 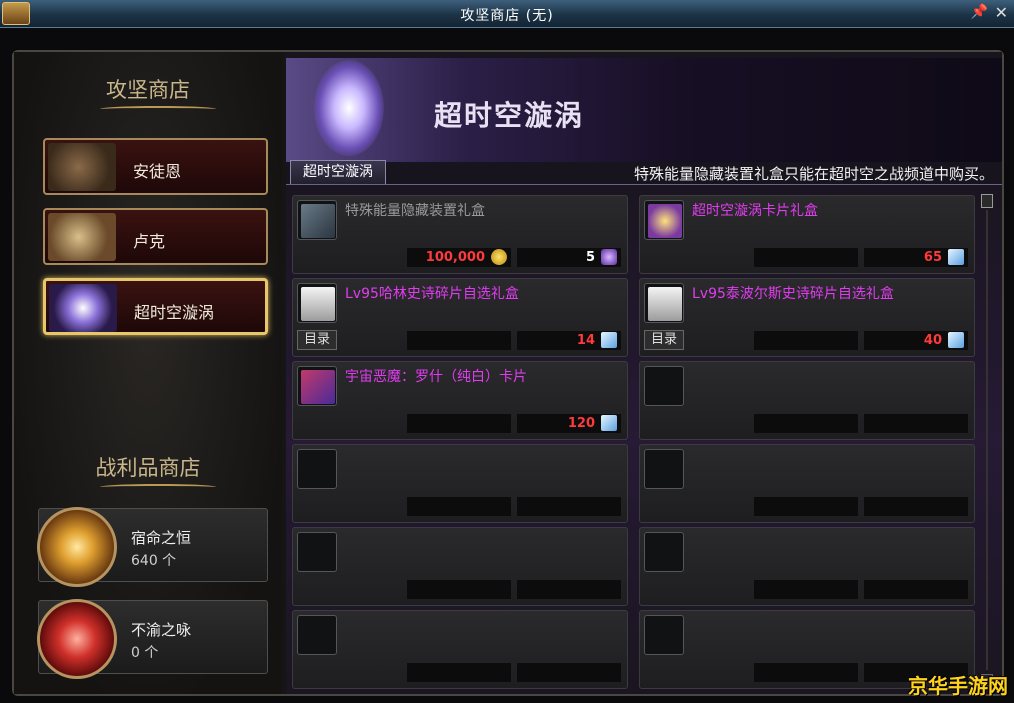 I want to click on shop-item: 超时空漩涡卡片礼盒 65, so click(x=807, y=234).